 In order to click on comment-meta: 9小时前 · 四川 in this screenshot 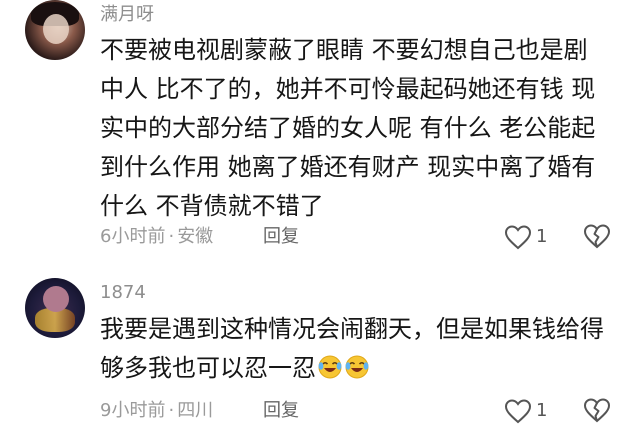, I will do `click(156, 411)`.